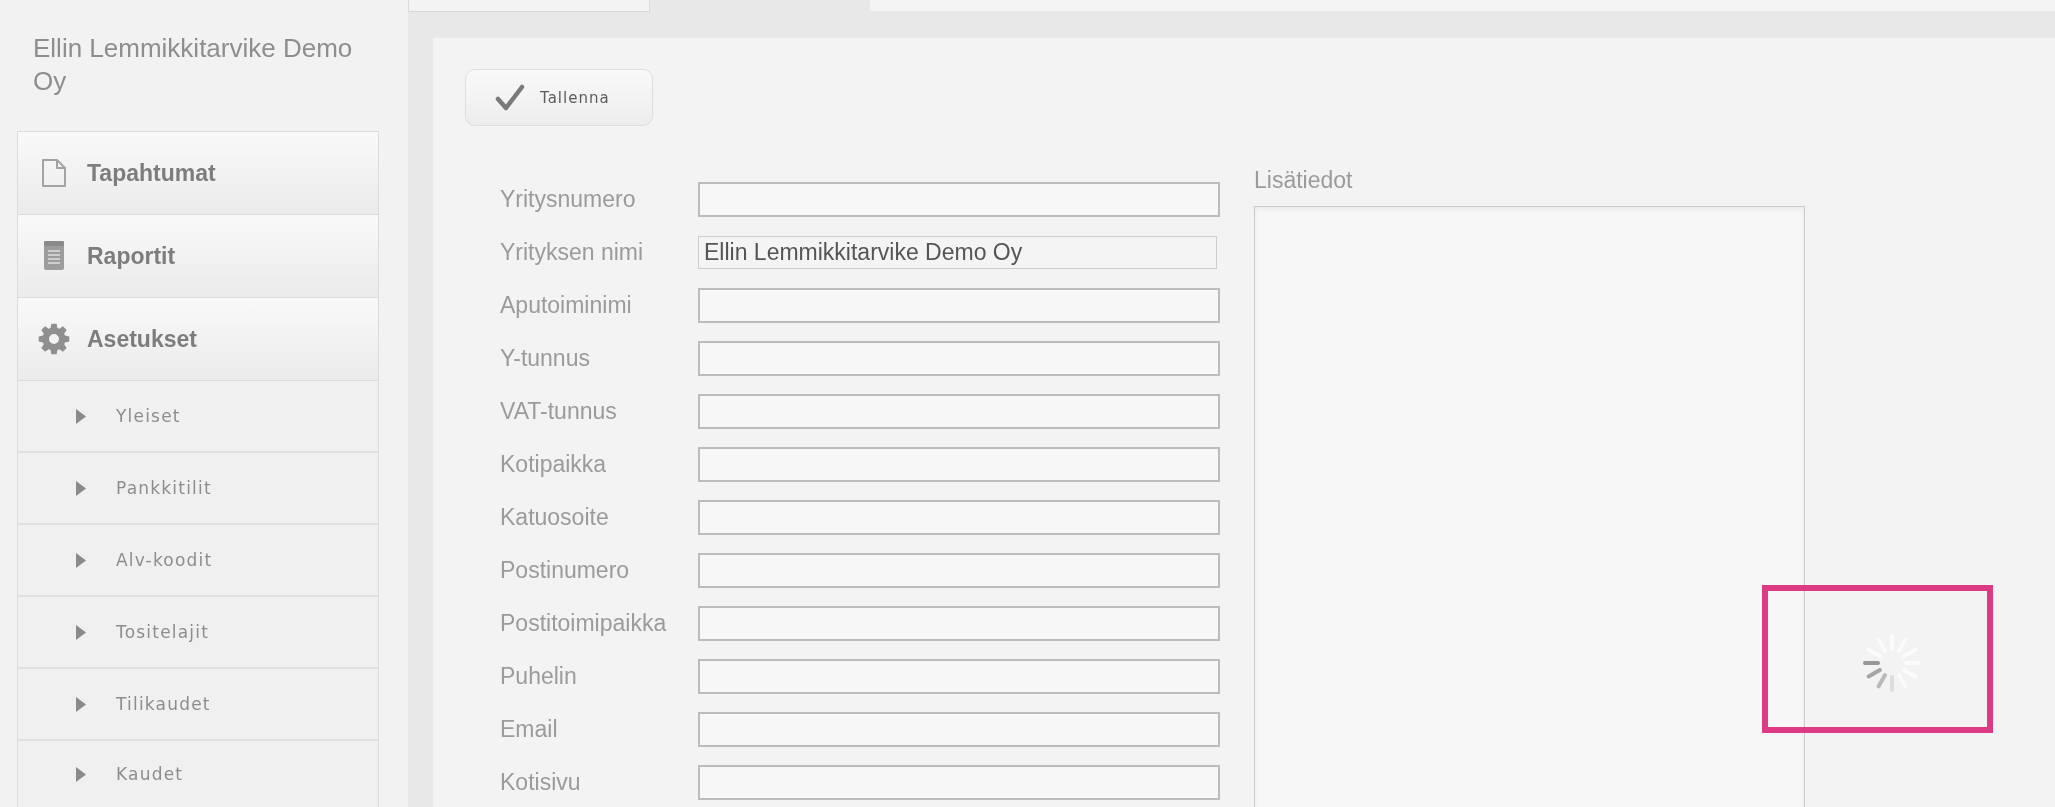  Describe the element at coordinates (559, 411) in the screenshot. I see `field-label: VAT-tunnus` at that location.